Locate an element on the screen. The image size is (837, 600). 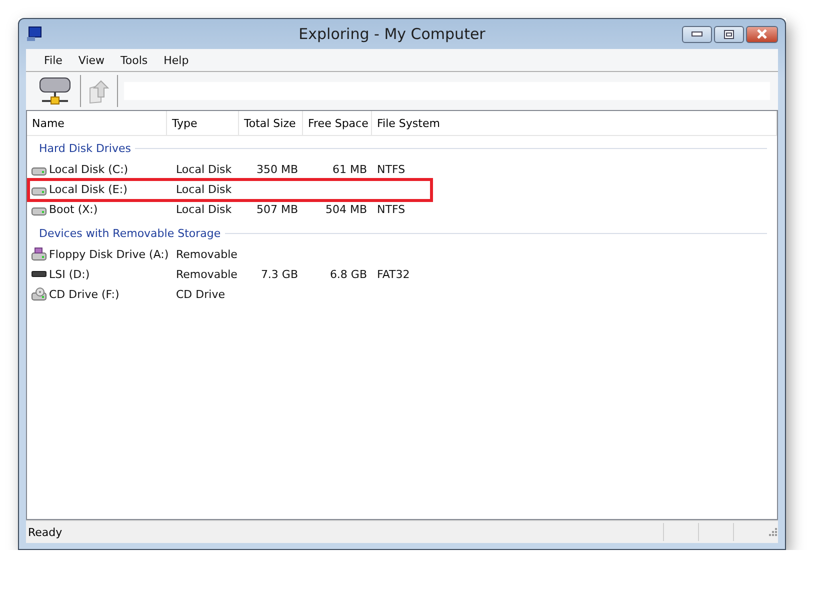
close-icon is located at coordinates (762, 34).